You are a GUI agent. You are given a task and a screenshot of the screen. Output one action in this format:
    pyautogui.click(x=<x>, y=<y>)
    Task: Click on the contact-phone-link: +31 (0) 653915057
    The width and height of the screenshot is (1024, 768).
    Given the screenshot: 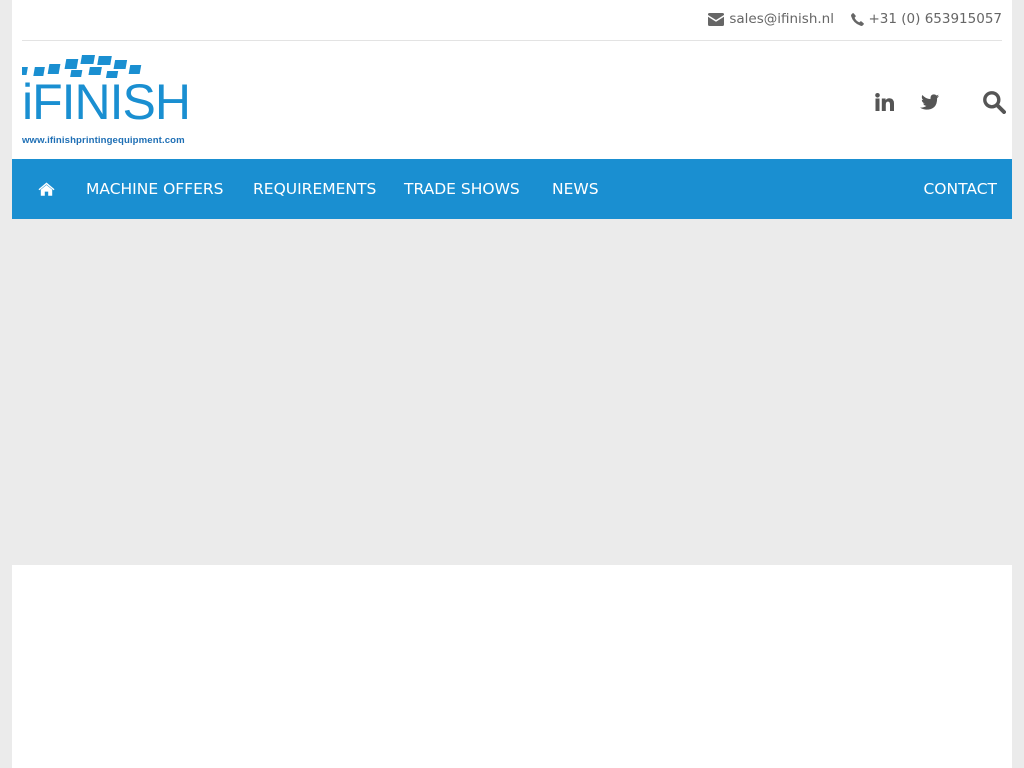 What is the action you would take?
    pyautogui.click(x=926, y=19)
    